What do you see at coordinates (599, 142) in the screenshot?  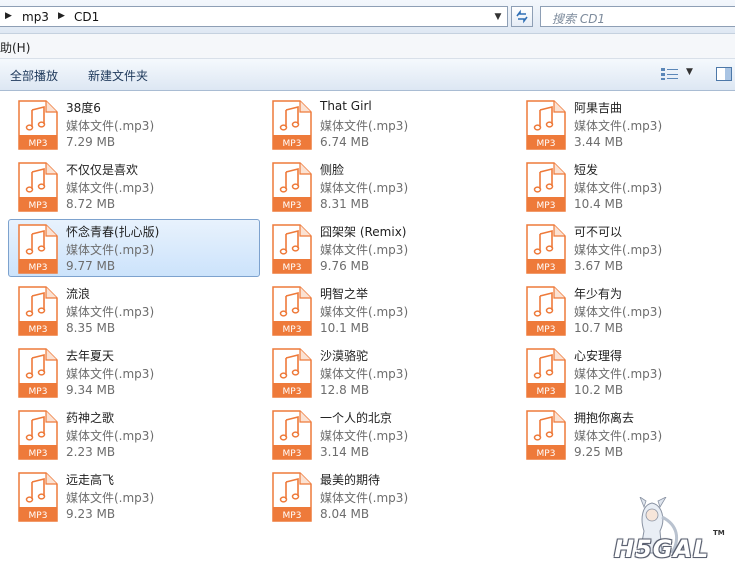 I see `file-size: 3.44 MB` at bounding box center [599, 142].